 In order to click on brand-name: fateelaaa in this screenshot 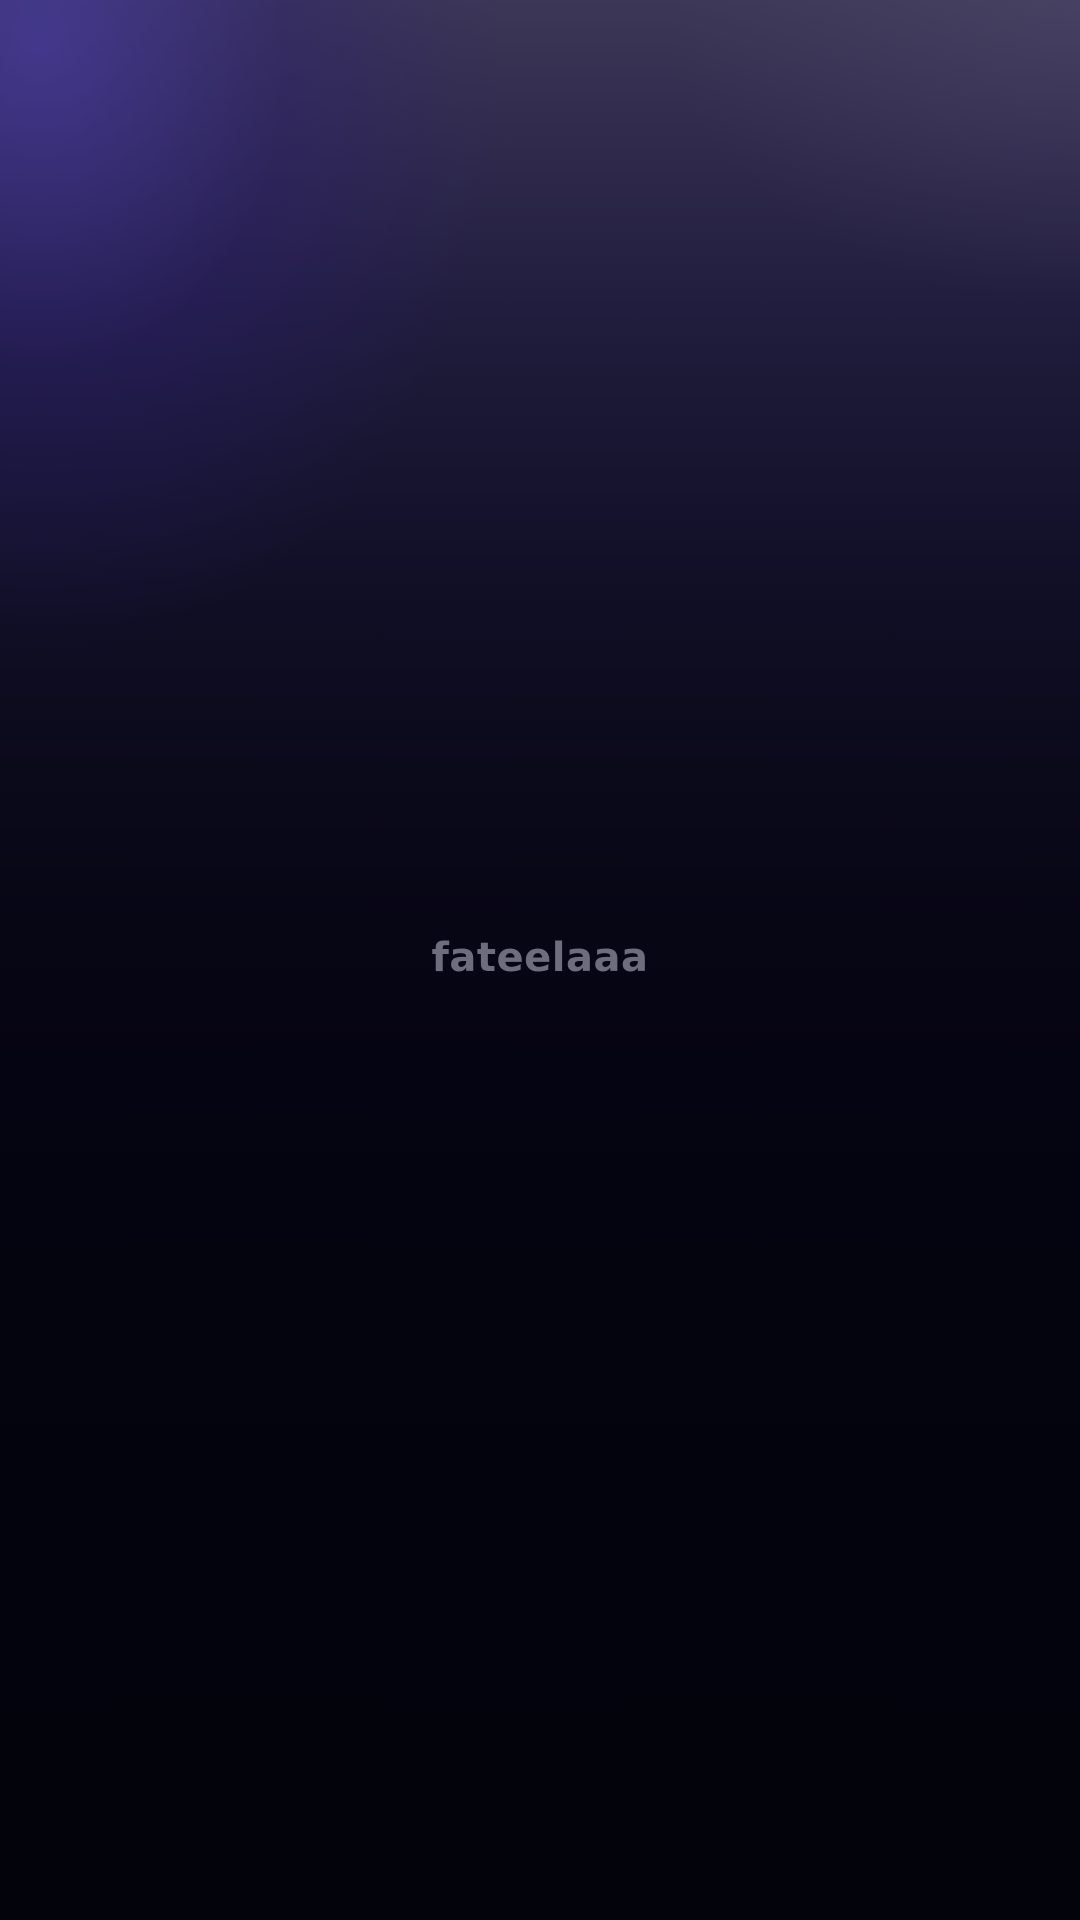, I will do `click(540, 958)`.